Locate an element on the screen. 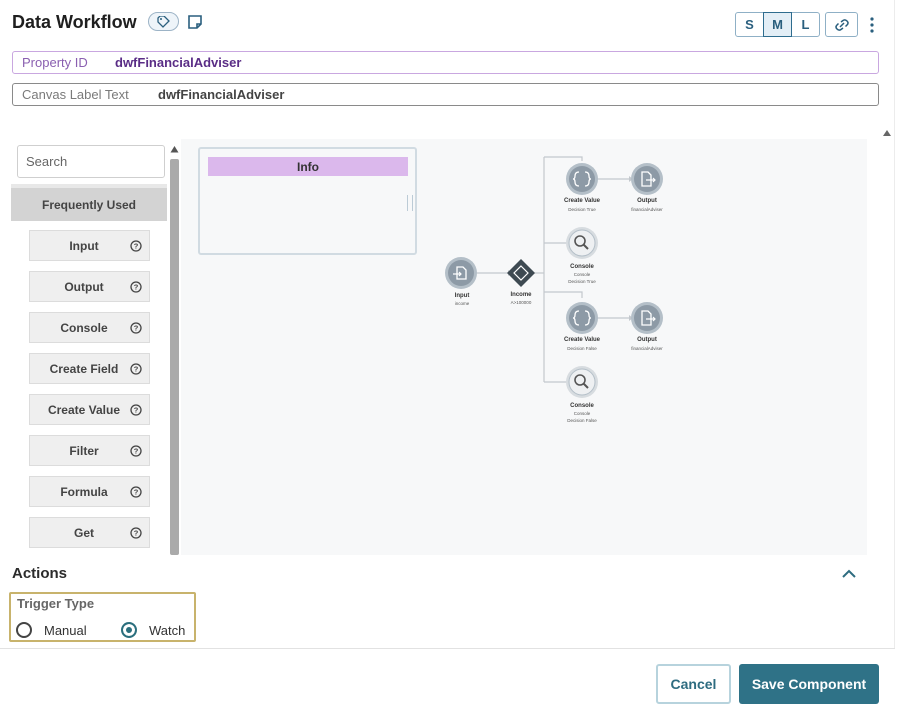 The image size is (898, 710). size-m-button: M is located at coordinates (777, 24).